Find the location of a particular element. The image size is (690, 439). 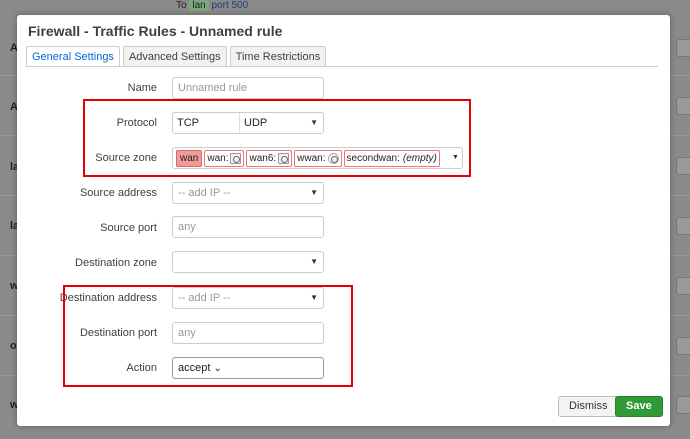

source-address-select: -- add IP -- ▼ is located at coordinates (248, 193).